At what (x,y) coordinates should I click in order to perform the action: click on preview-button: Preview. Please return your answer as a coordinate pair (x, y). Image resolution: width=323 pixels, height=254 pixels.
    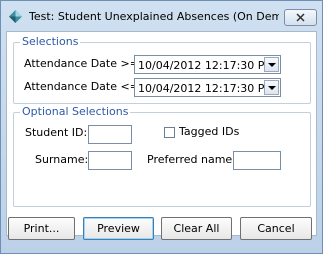
    Looking at the image, I should click on (118, 228).